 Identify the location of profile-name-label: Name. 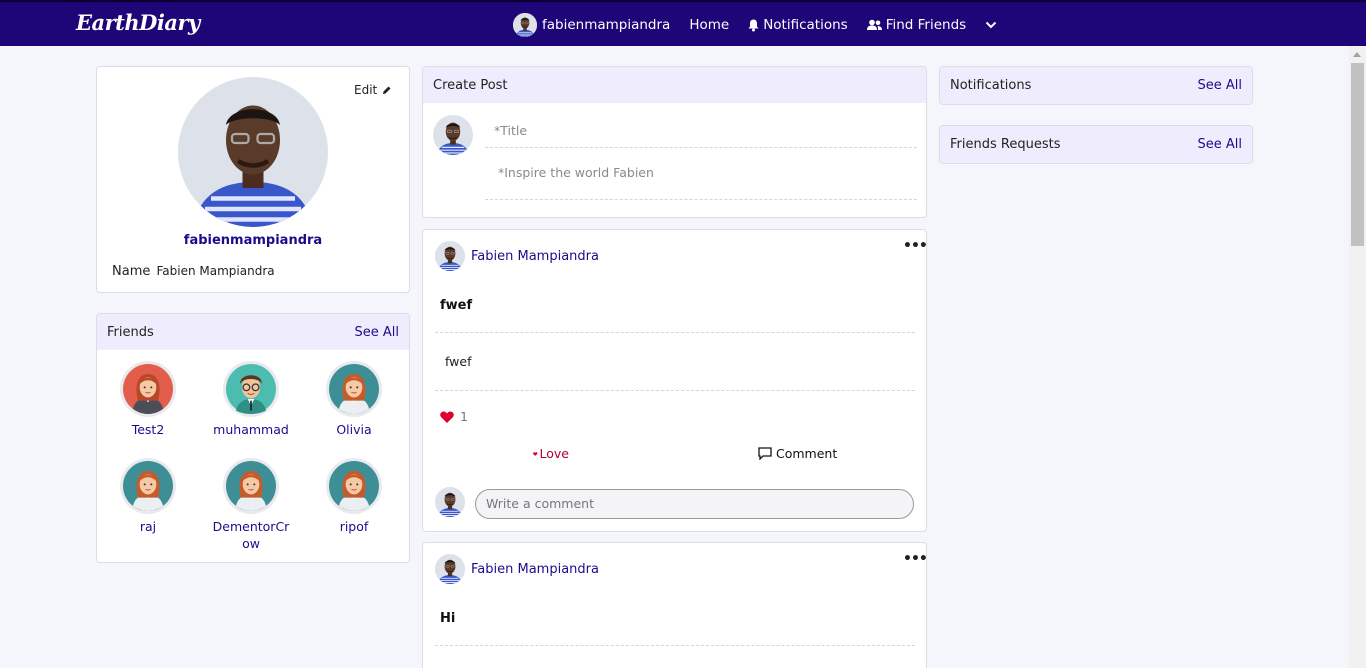
(131, 271).